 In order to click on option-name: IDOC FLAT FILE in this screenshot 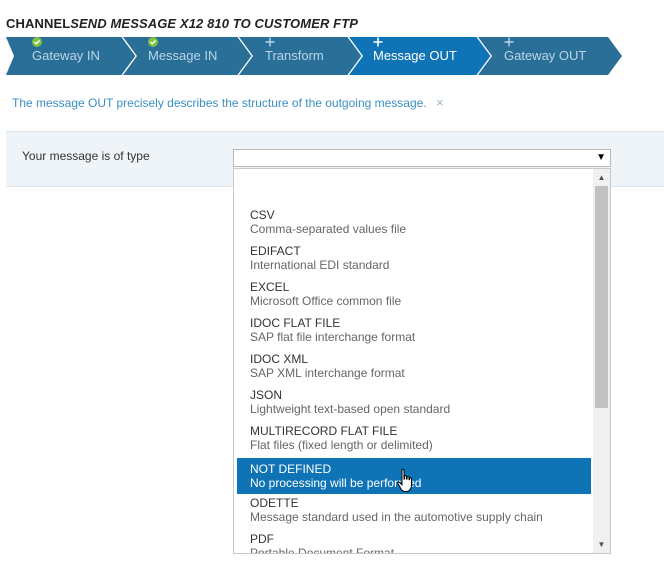, I will do `click(295, 323)`.